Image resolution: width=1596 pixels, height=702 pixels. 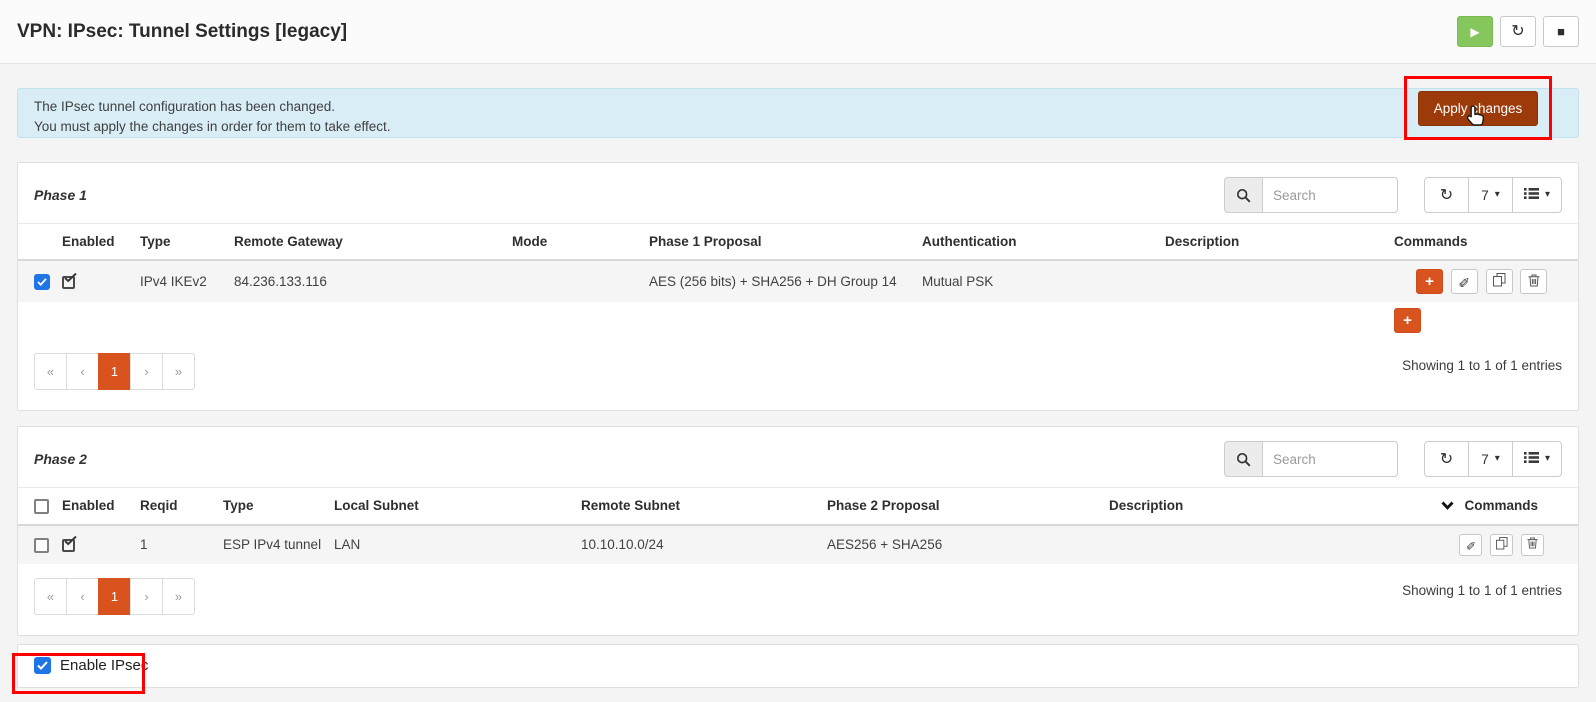 I want to click on phase2-cell-proposal: AES256 + SHA256, so click(x=968, y=544).